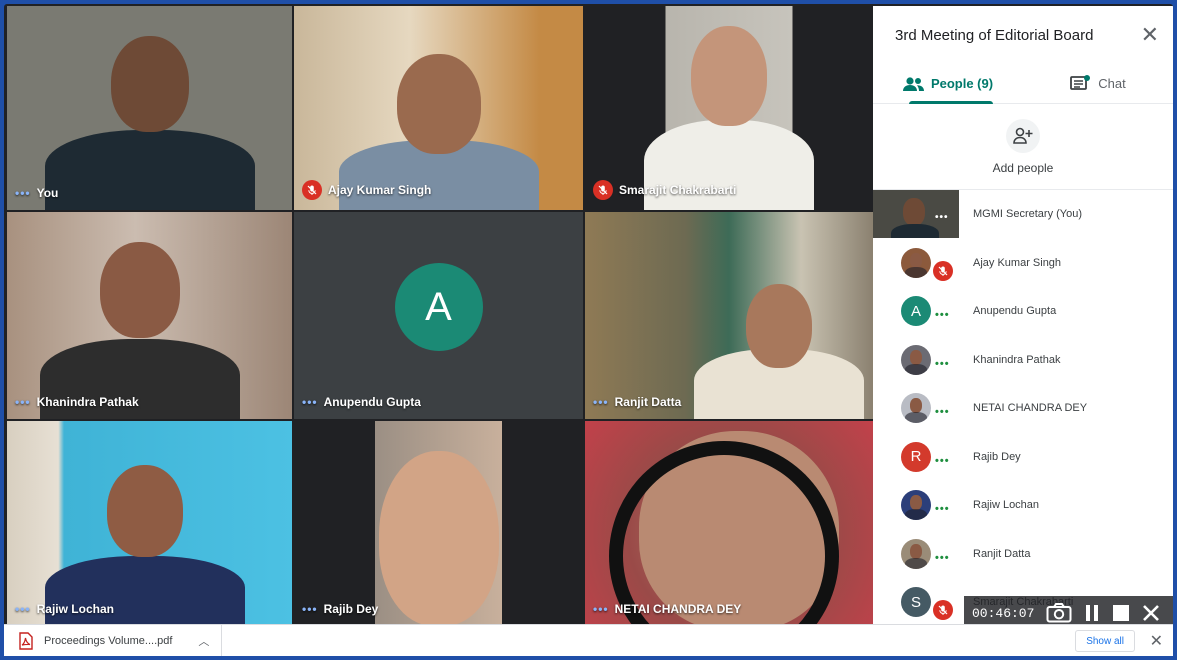  I want to click on video-tile: ••• Rajib Dey, so click(438, 523).